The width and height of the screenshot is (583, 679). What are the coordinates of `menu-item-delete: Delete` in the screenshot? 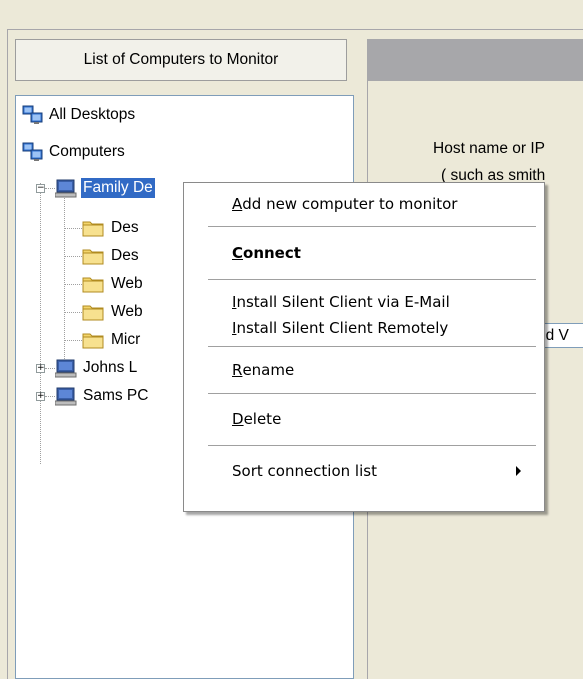 It's located at (364, 419).